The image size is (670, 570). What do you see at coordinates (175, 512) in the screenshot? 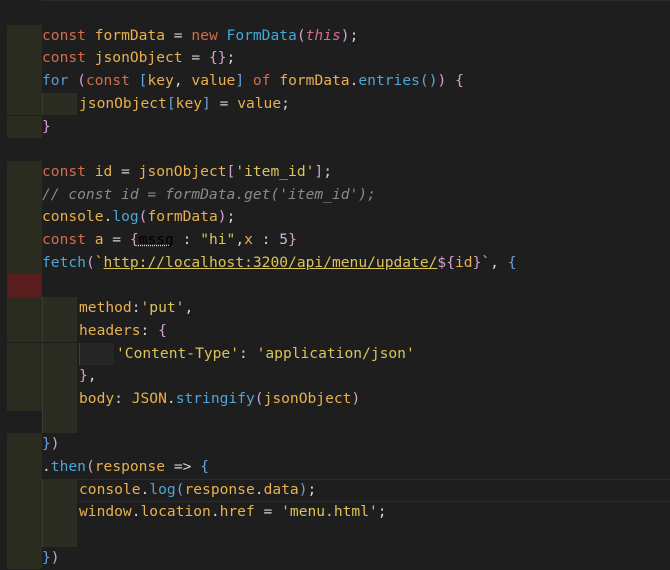
I see `code-token: location` at bounding box center [175, 512].